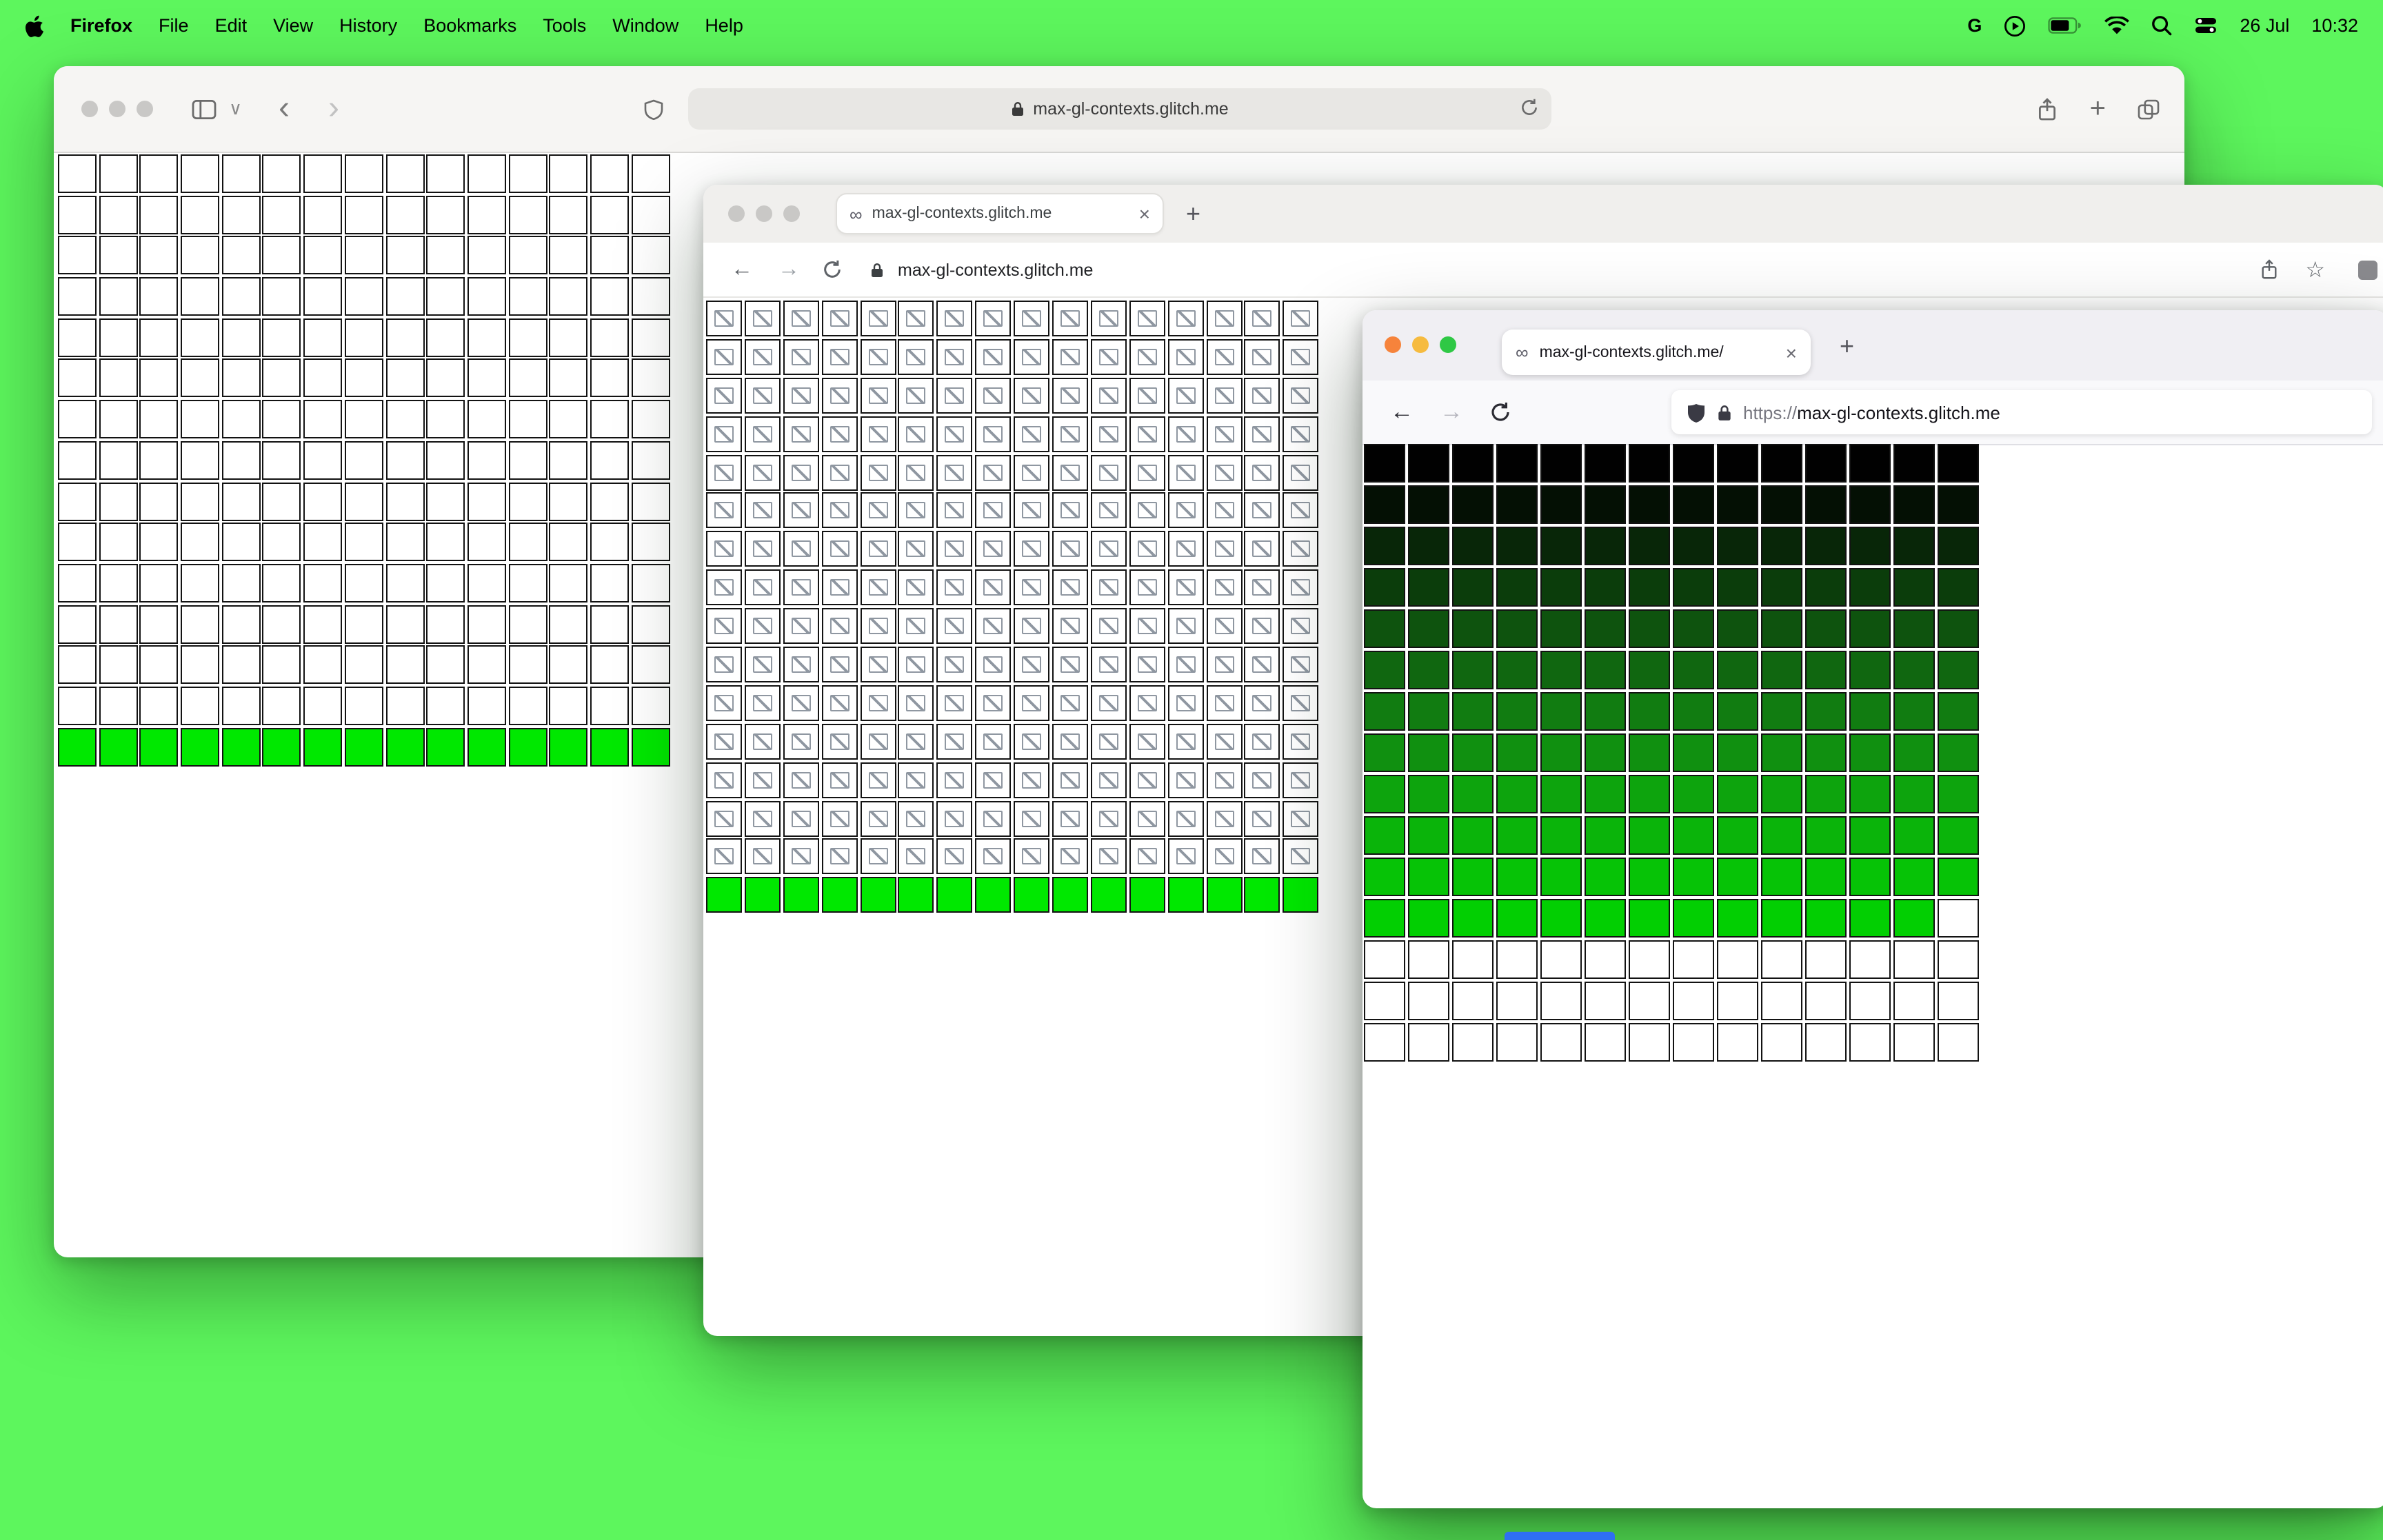 This screenshot has height=1540, width=2383. I want to click on grammarly-icon: G, so click(1974, 26).